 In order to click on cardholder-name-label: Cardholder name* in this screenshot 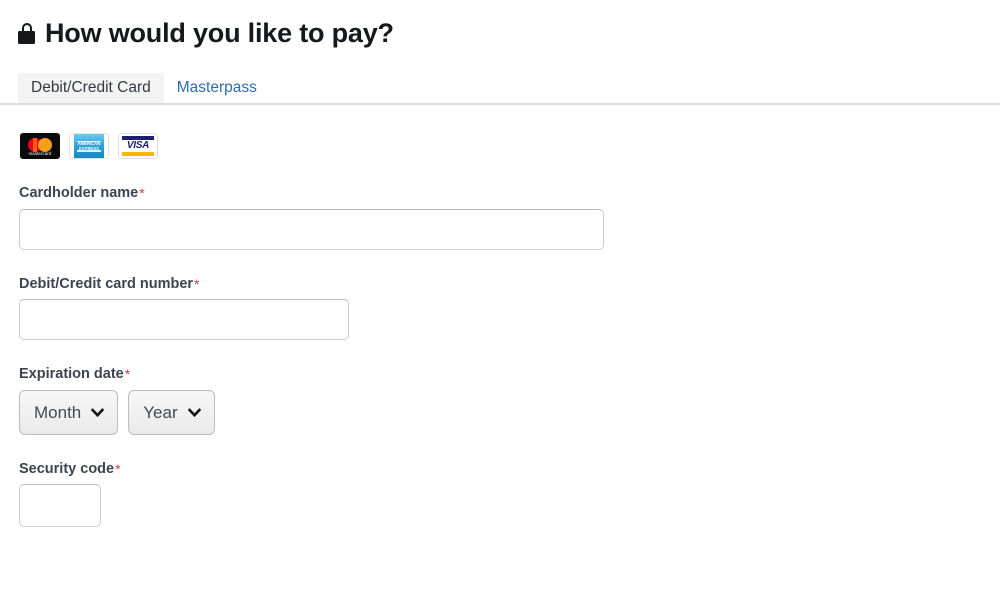, I will do `click(509, 193)`.